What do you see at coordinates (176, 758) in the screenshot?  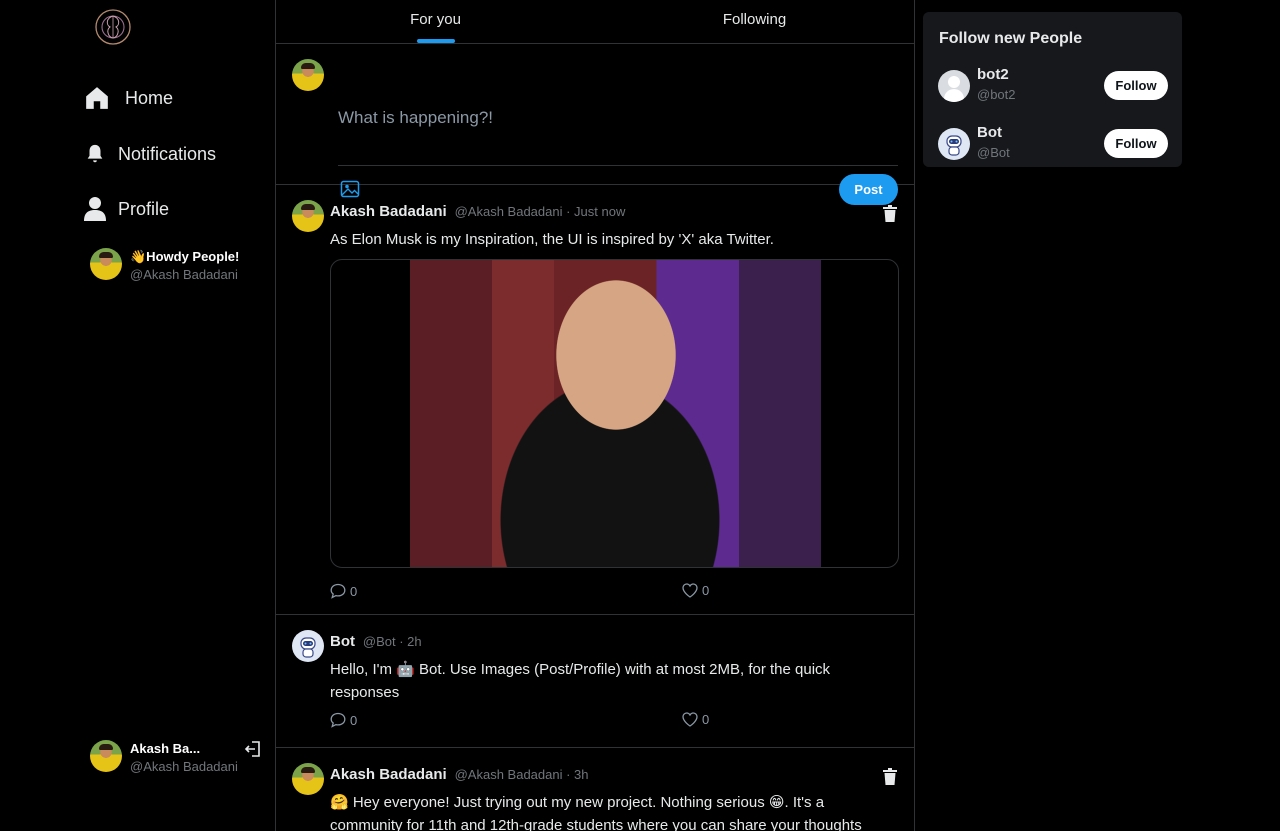 I see `account-menu: Akash Ba... @Akash Badadani` at bounding box center [176, 758].